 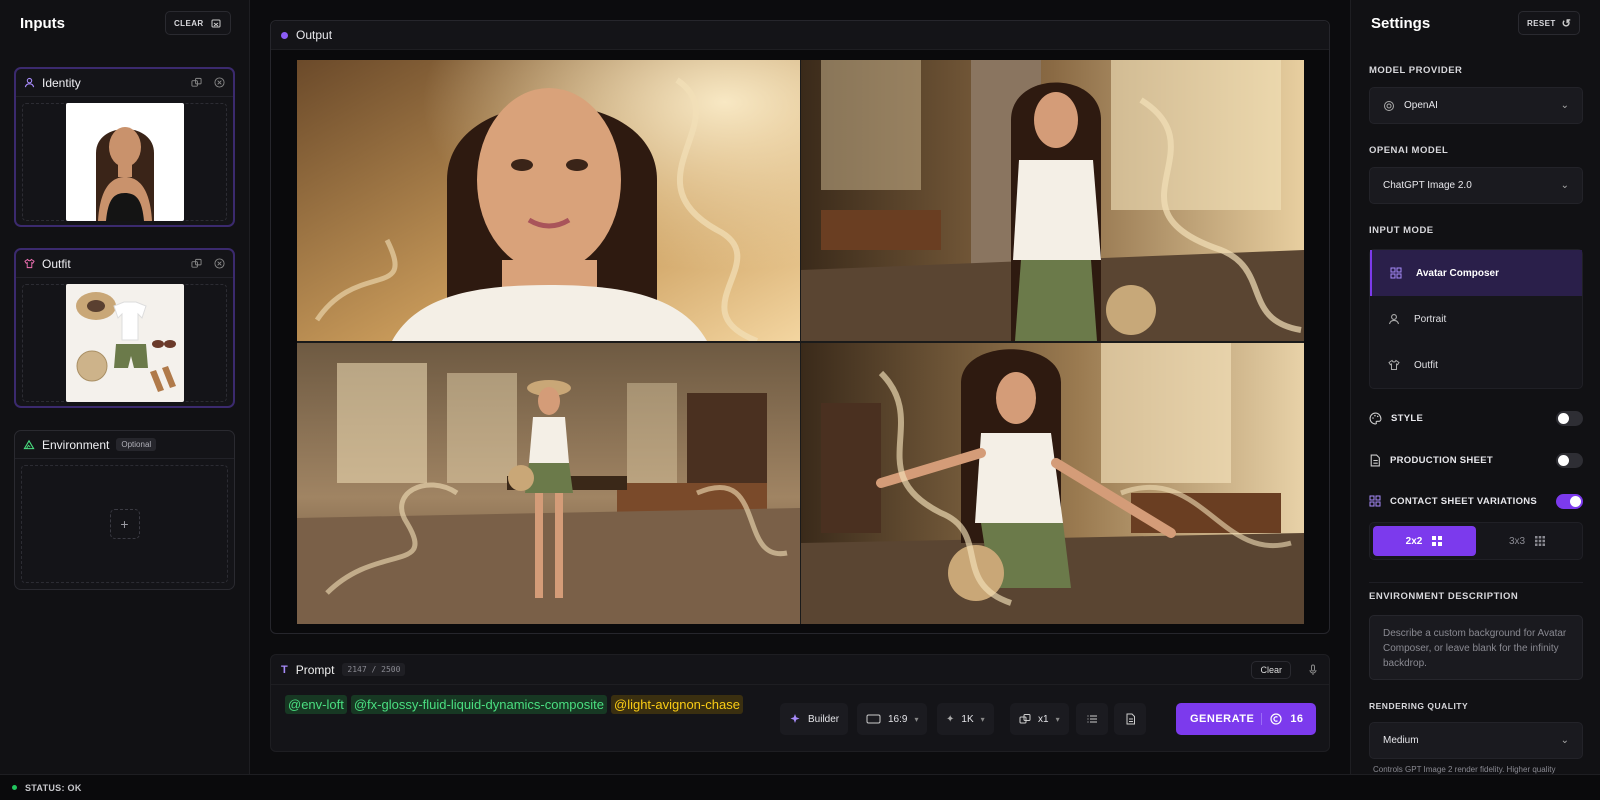 What do you see at coordinates (189, 23) in the screenshot?
I see `clear-inputs-label: CLEAR` at bounding box center [189, 23].